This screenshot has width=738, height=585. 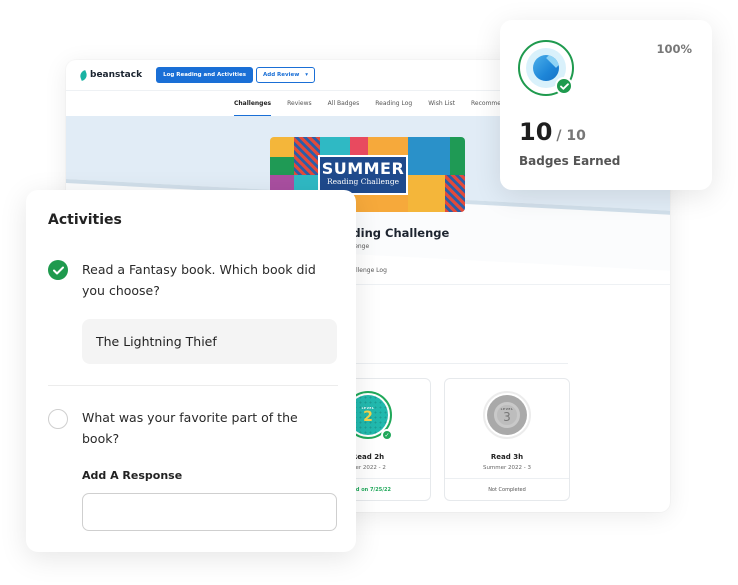 I want to click on progress-percent: 100%, so click(x=674, y=49).